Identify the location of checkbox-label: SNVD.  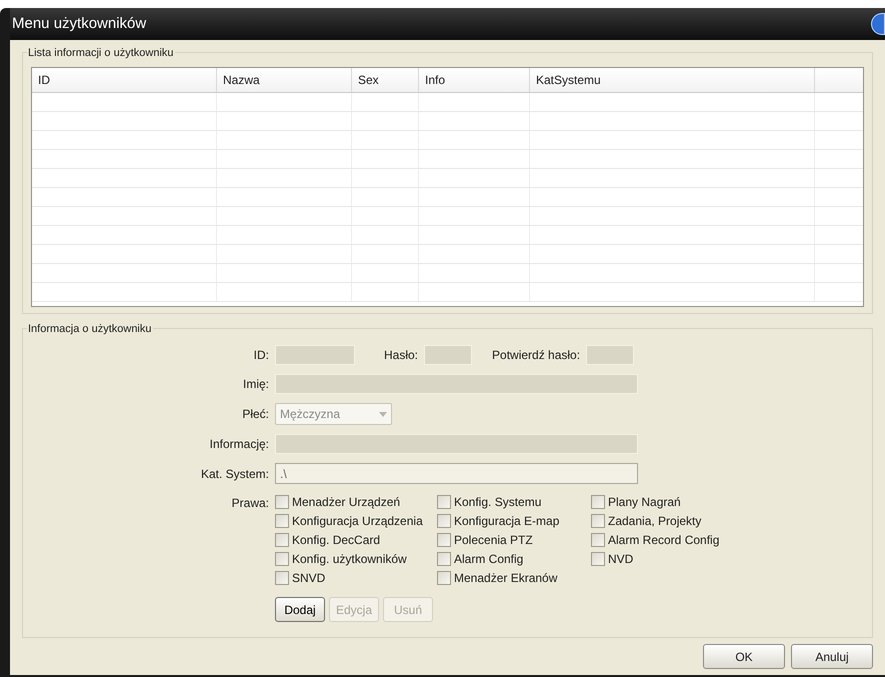
(309, 578).